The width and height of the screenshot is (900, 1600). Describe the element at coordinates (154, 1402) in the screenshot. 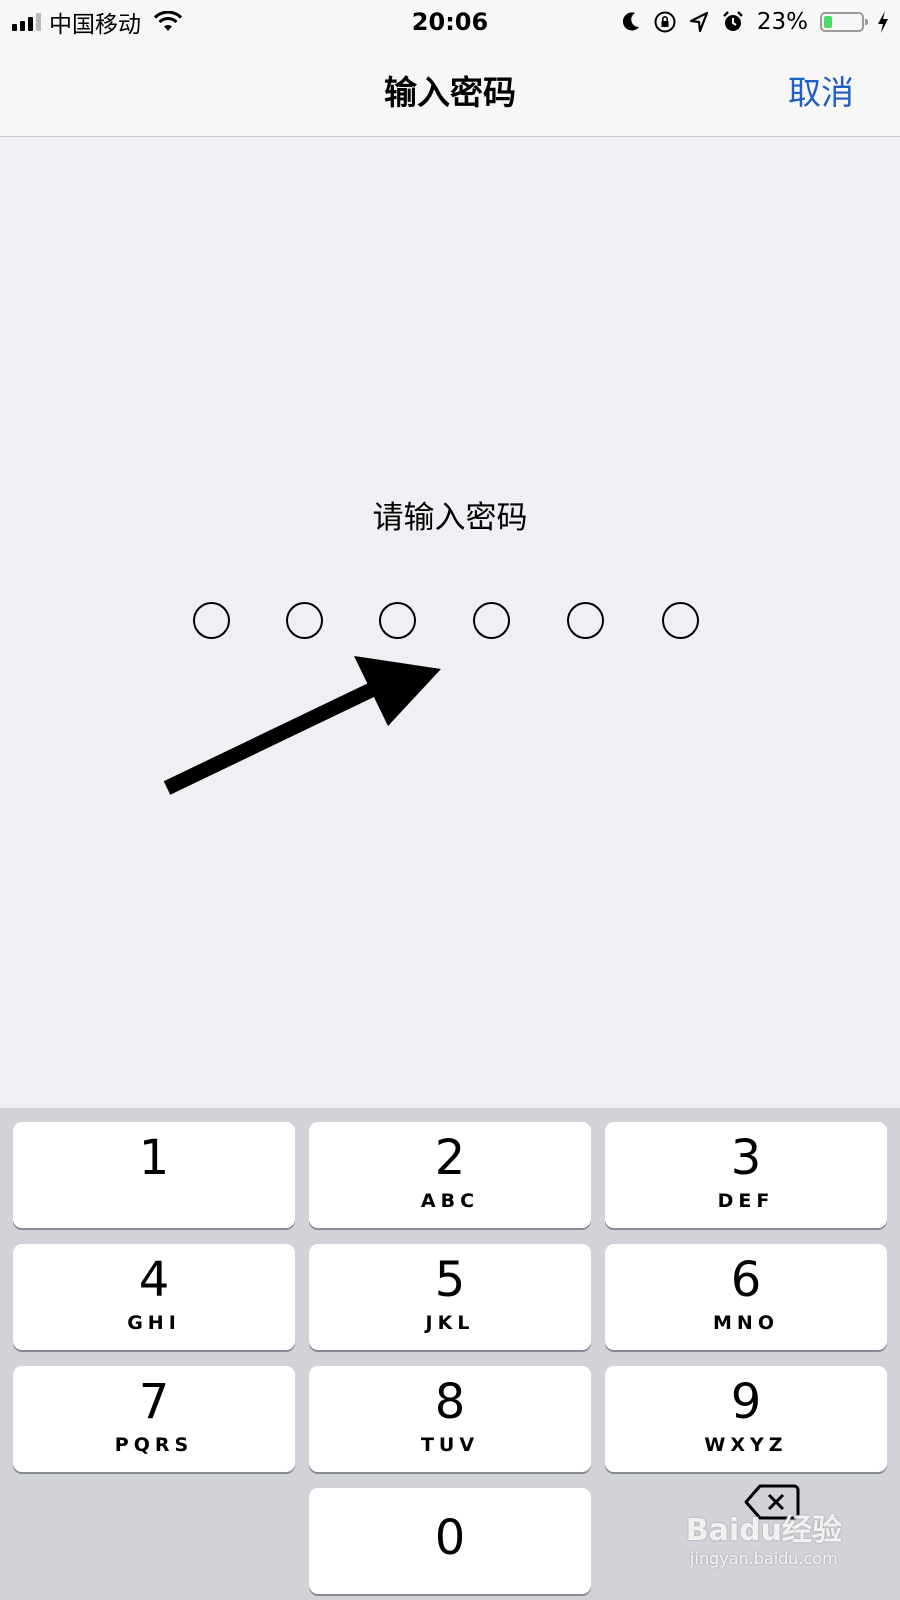

I see `key-digit: 7` at that location.